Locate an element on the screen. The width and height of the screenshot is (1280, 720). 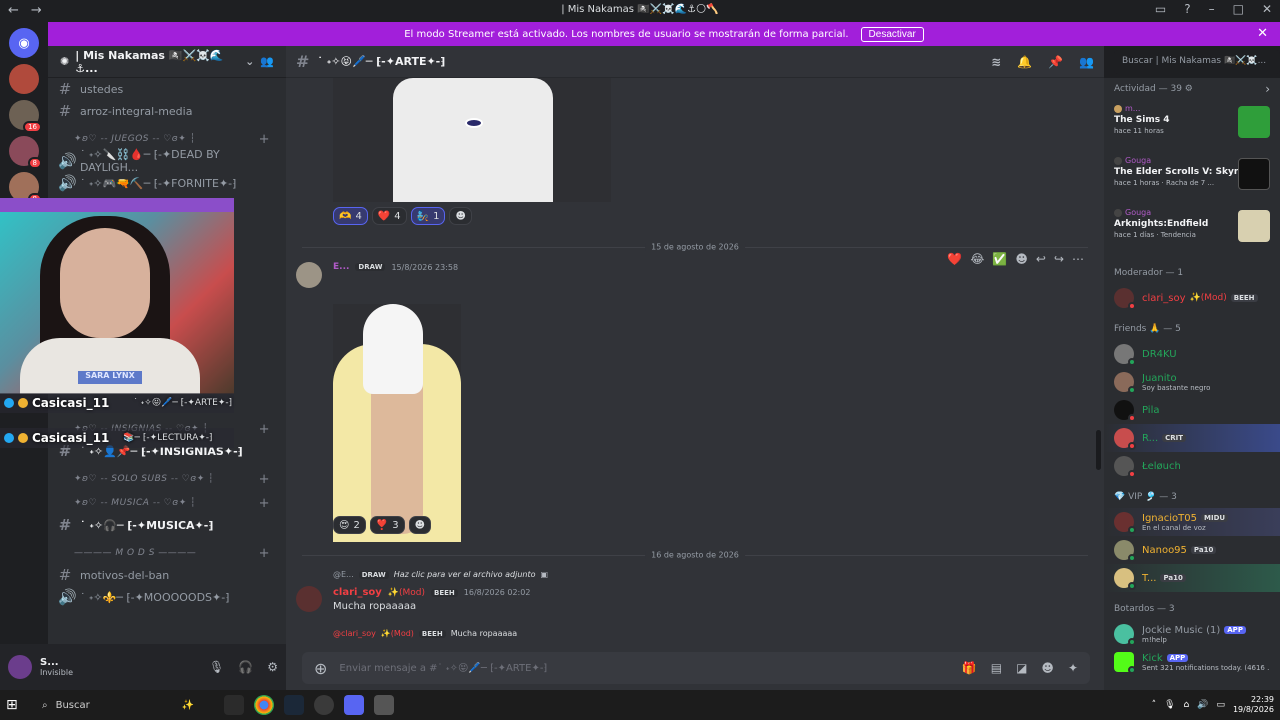
discord-home-icon: ◉ is located at coordinates (24, 43).